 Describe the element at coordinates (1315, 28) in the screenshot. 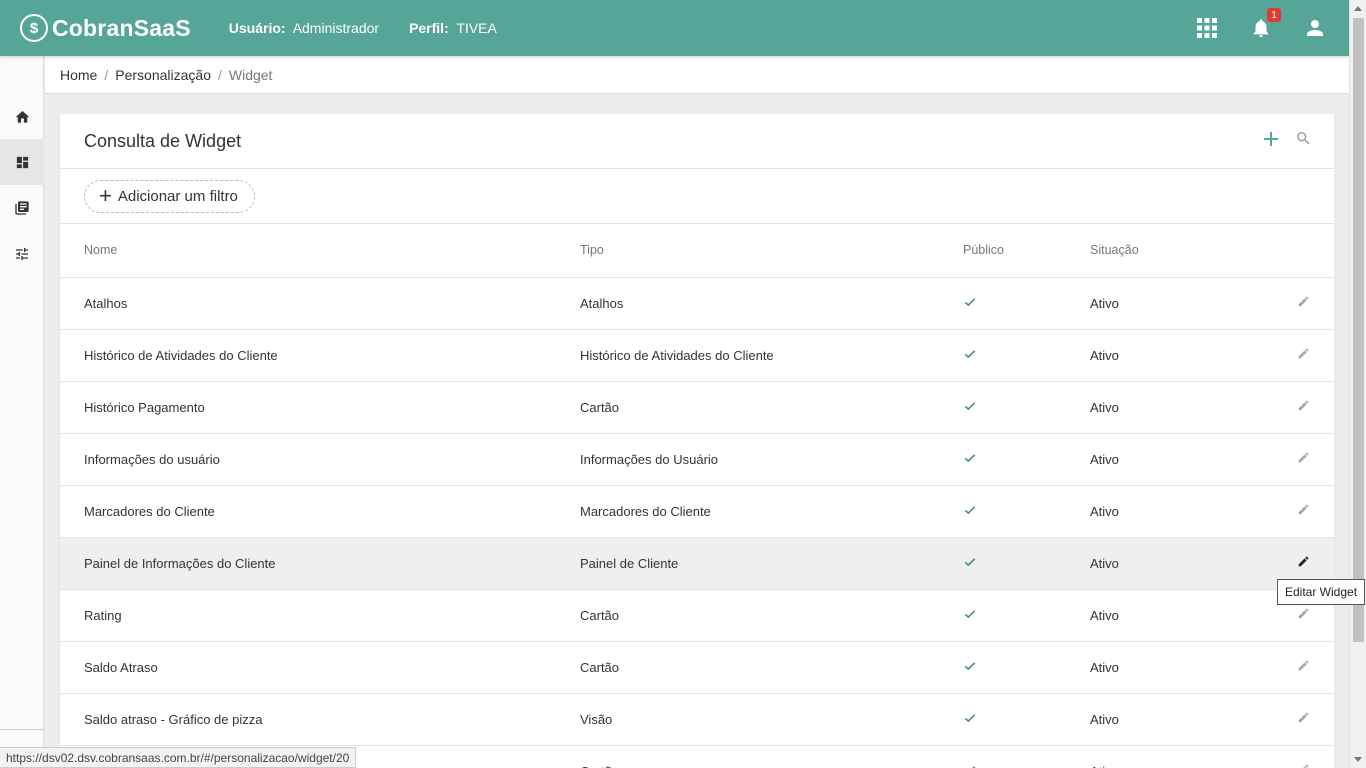

I see `user-account-icon` at that location.